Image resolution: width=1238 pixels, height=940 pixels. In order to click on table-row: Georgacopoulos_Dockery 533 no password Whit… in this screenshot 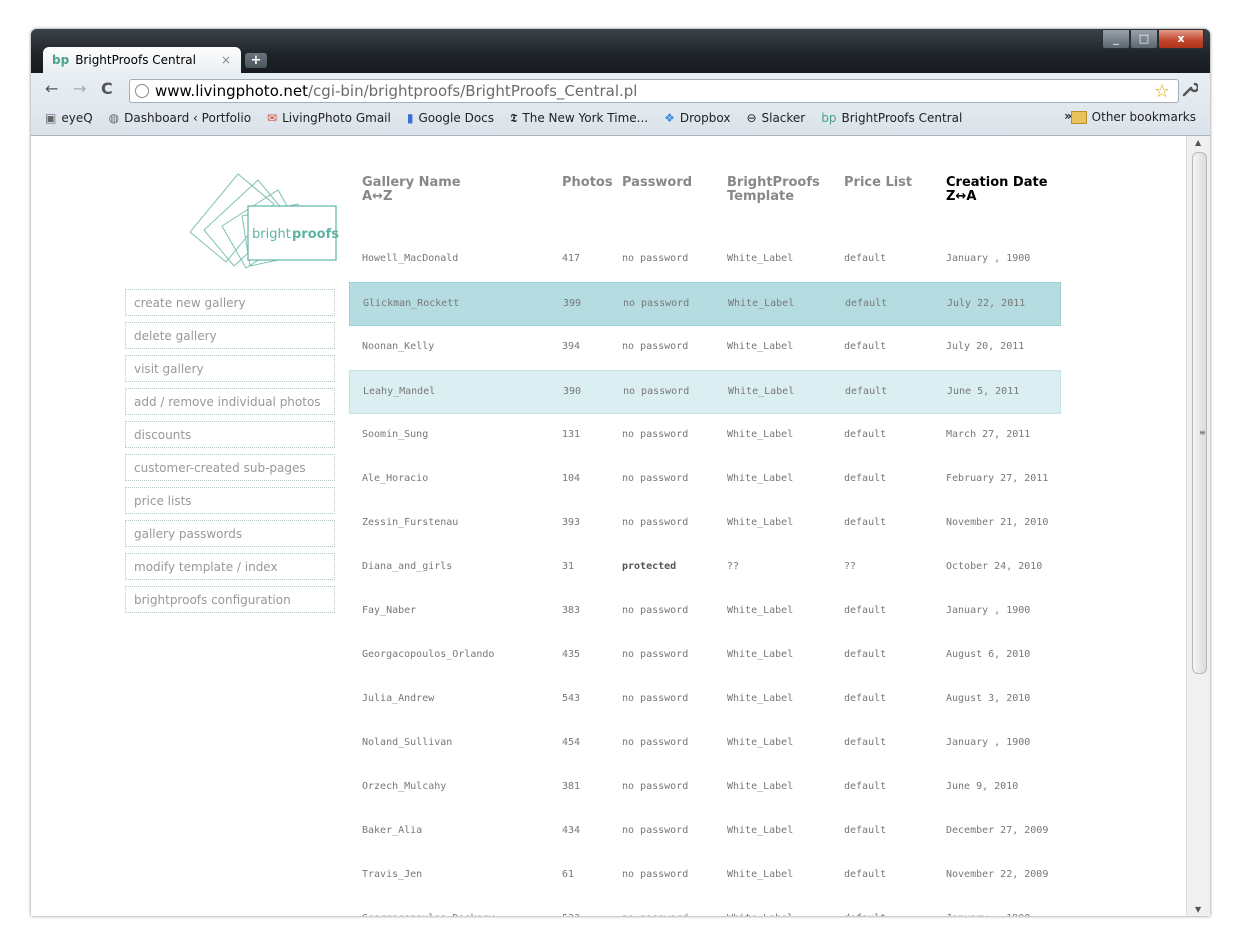, I will do `click(705, 907)`.